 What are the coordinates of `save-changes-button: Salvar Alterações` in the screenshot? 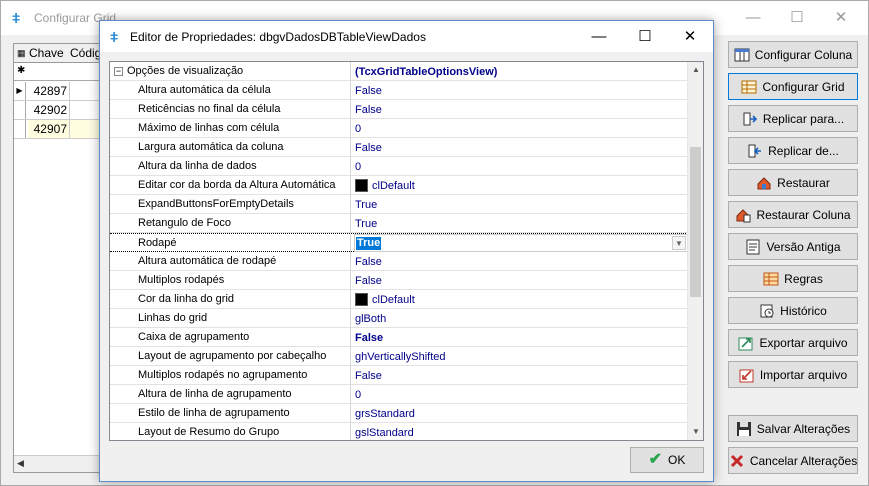 It's located at (793, 428).